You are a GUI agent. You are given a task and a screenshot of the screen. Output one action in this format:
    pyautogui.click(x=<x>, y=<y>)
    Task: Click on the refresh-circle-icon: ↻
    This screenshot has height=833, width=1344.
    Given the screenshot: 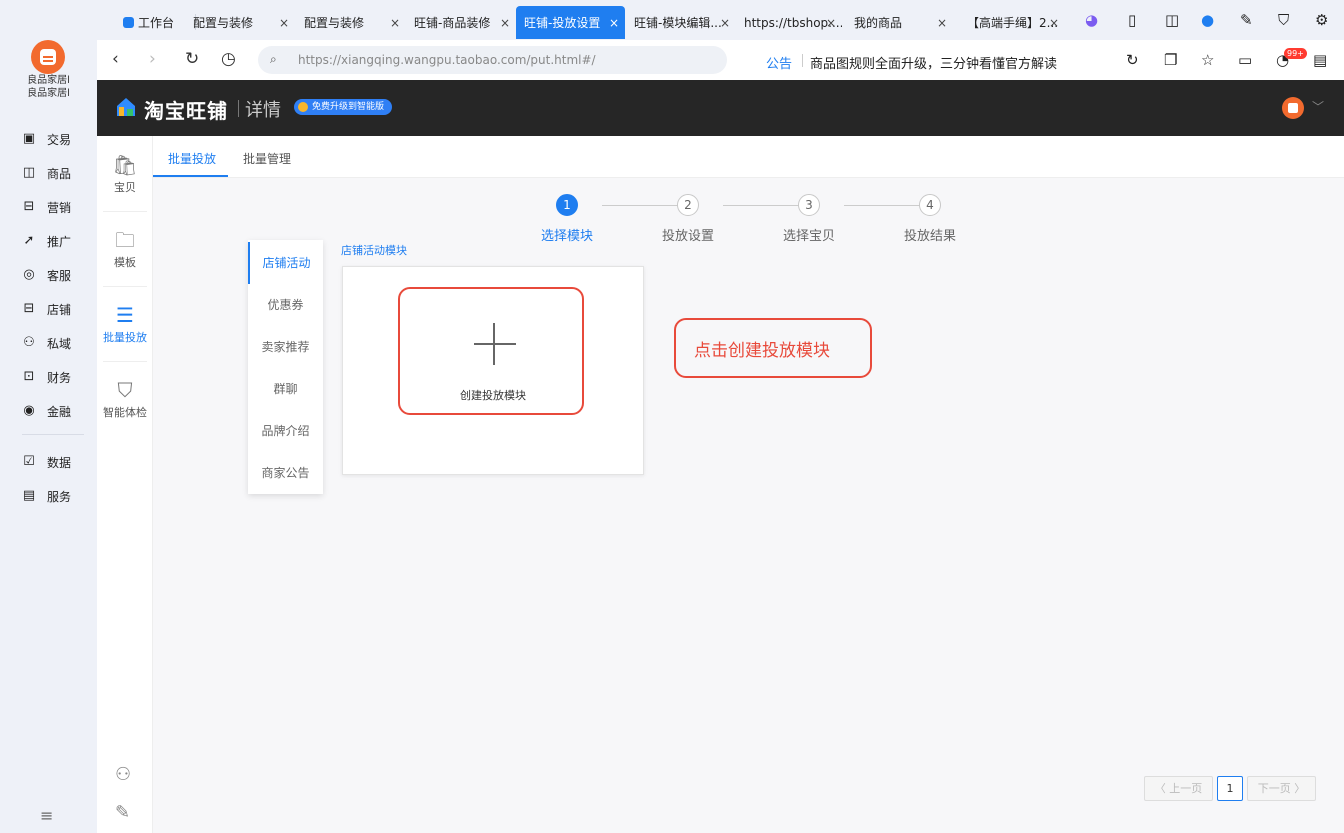 What is the action you would take?
    pyautogui.click(x=1132, y=60)
    